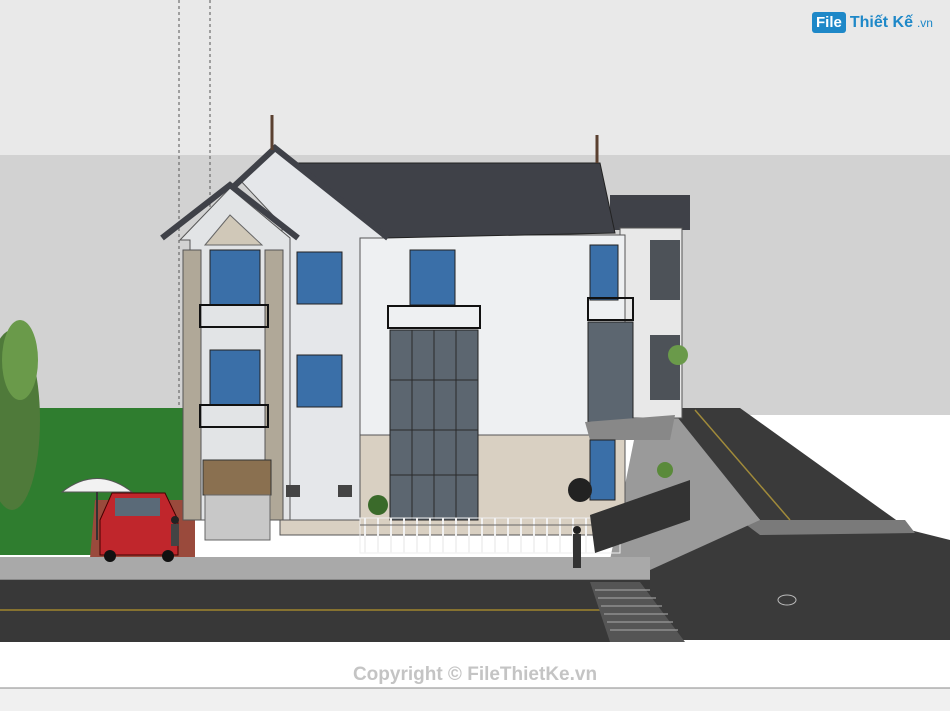 This screenshot has width=950, height=711. What do you see at coordinates (139, 527) in the screenshot?
I see `car-icon` at bounding box center [139, 527].